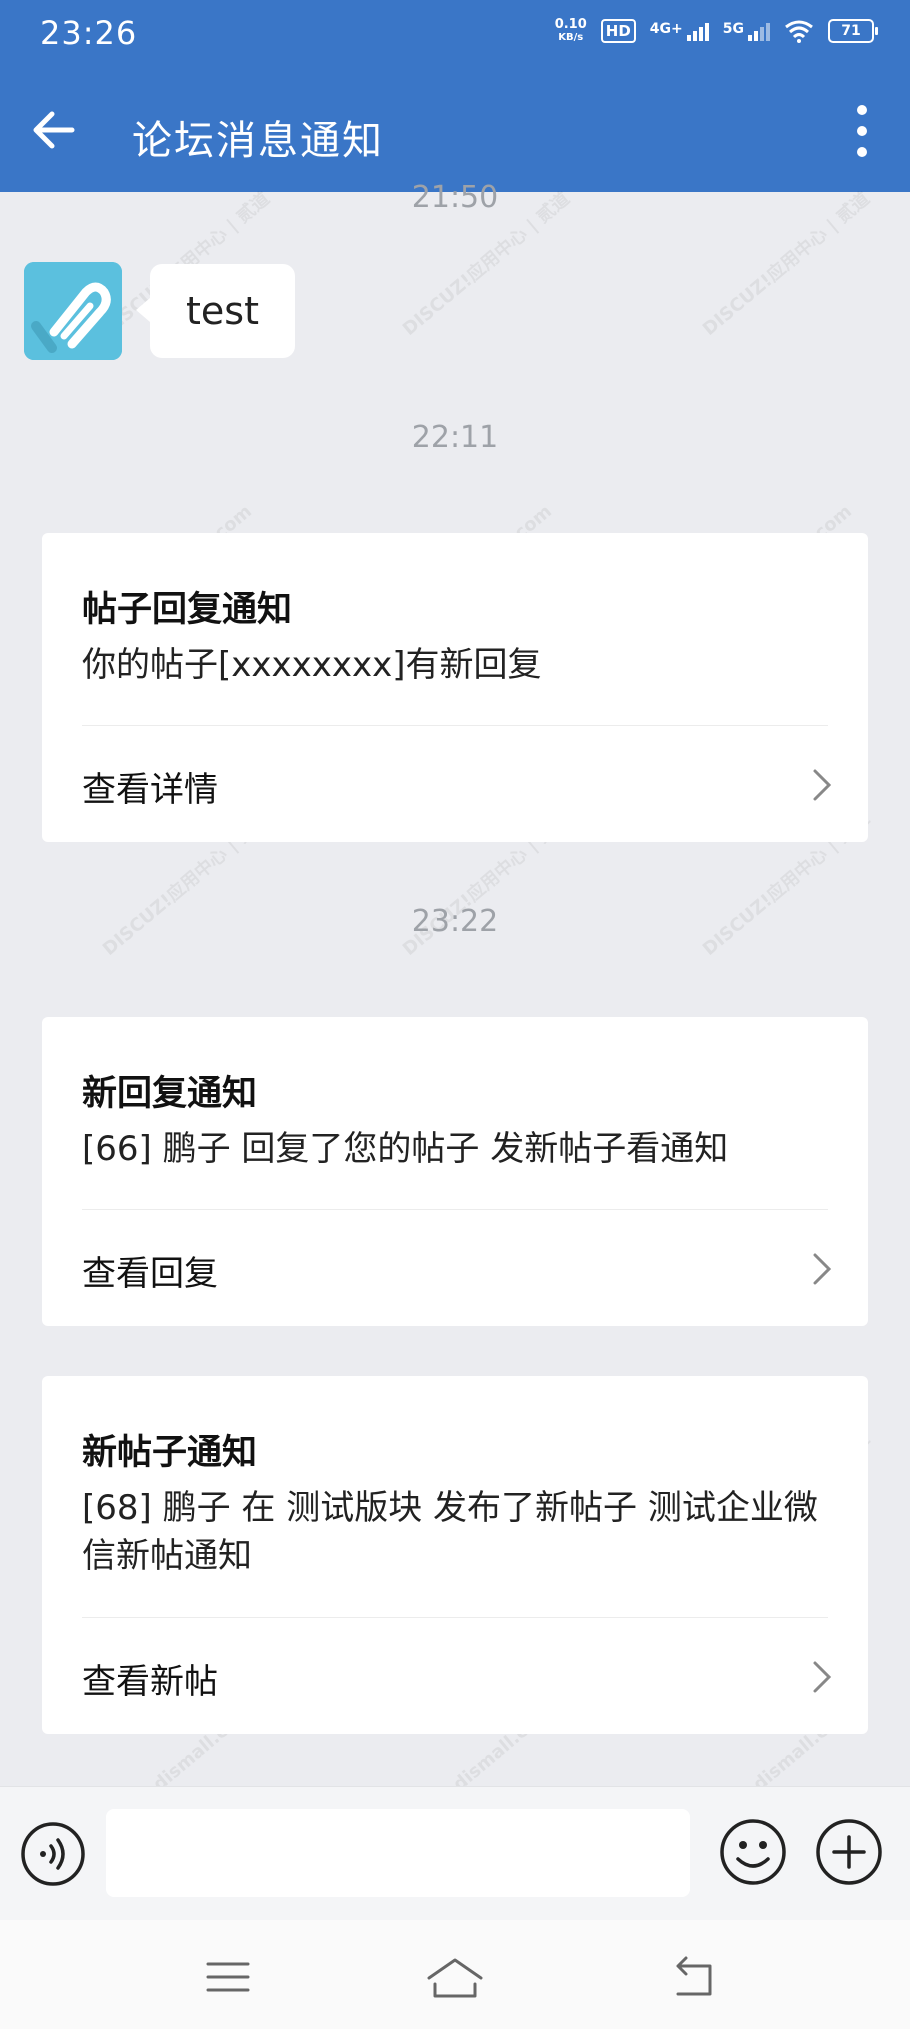 Image resolution: width=910 pixels, height=2029 pixels. What do you see at coordinates (150, 1682) in the screenshot?
I see `card-link-label: 查看新帖` at bounding box center [150, 1682].